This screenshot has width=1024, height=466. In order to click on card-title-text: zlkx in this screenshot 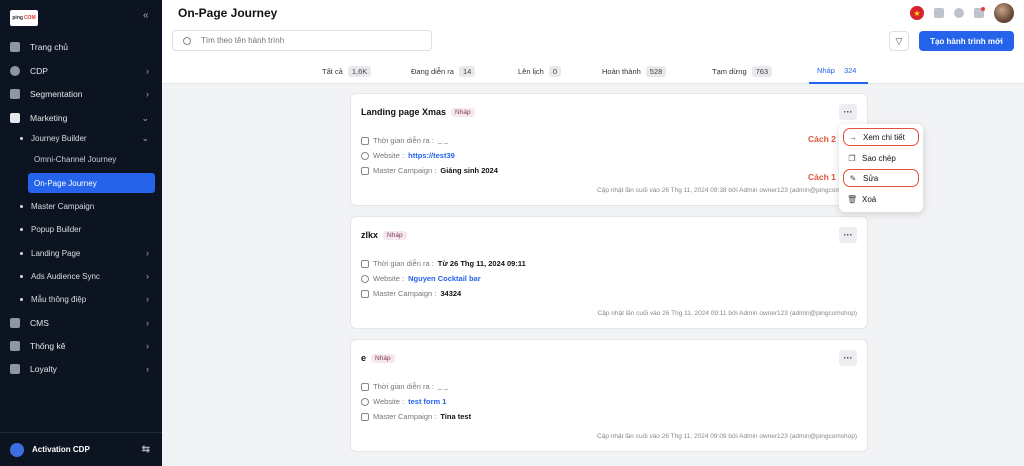, I will do `click(370, 235)`.